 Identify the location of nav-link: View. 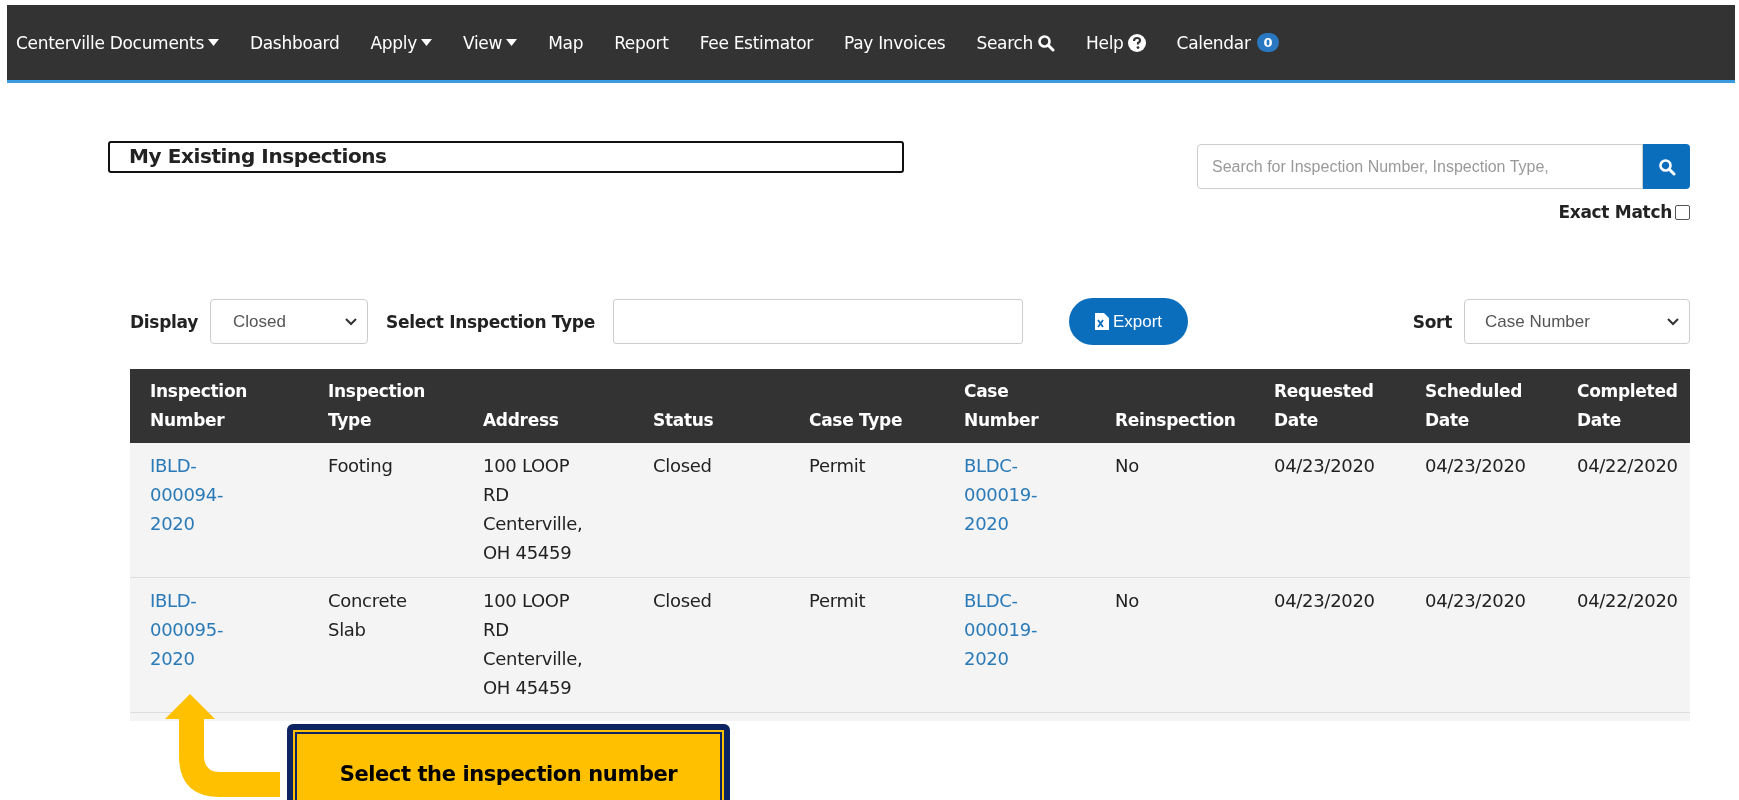
(490, 42).